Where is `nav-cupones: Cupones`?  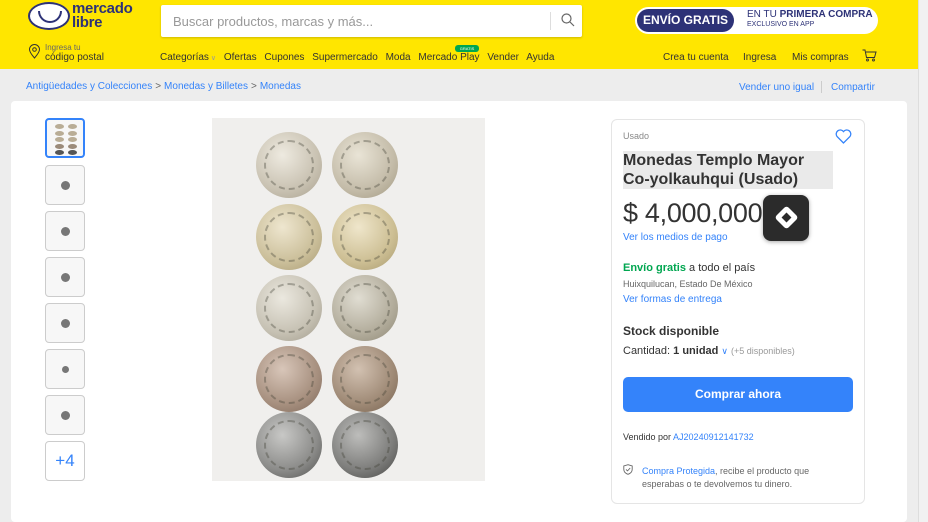 nav-cupones: Cupones is located at coordinates (284, 57).